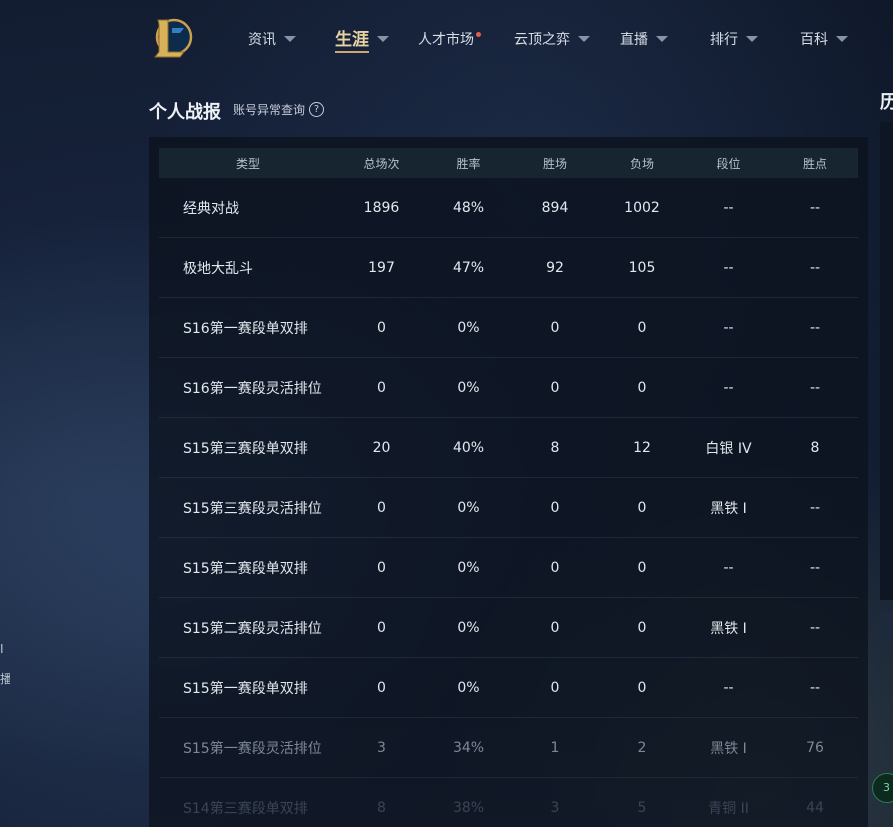 This screenshot has height=827, width=893. Describe the element at coordinates (508, 448) in the screenshot. I see `table-row: S15第三赛段单双排 20 40% 8 12 白银 IV 8` at that location.